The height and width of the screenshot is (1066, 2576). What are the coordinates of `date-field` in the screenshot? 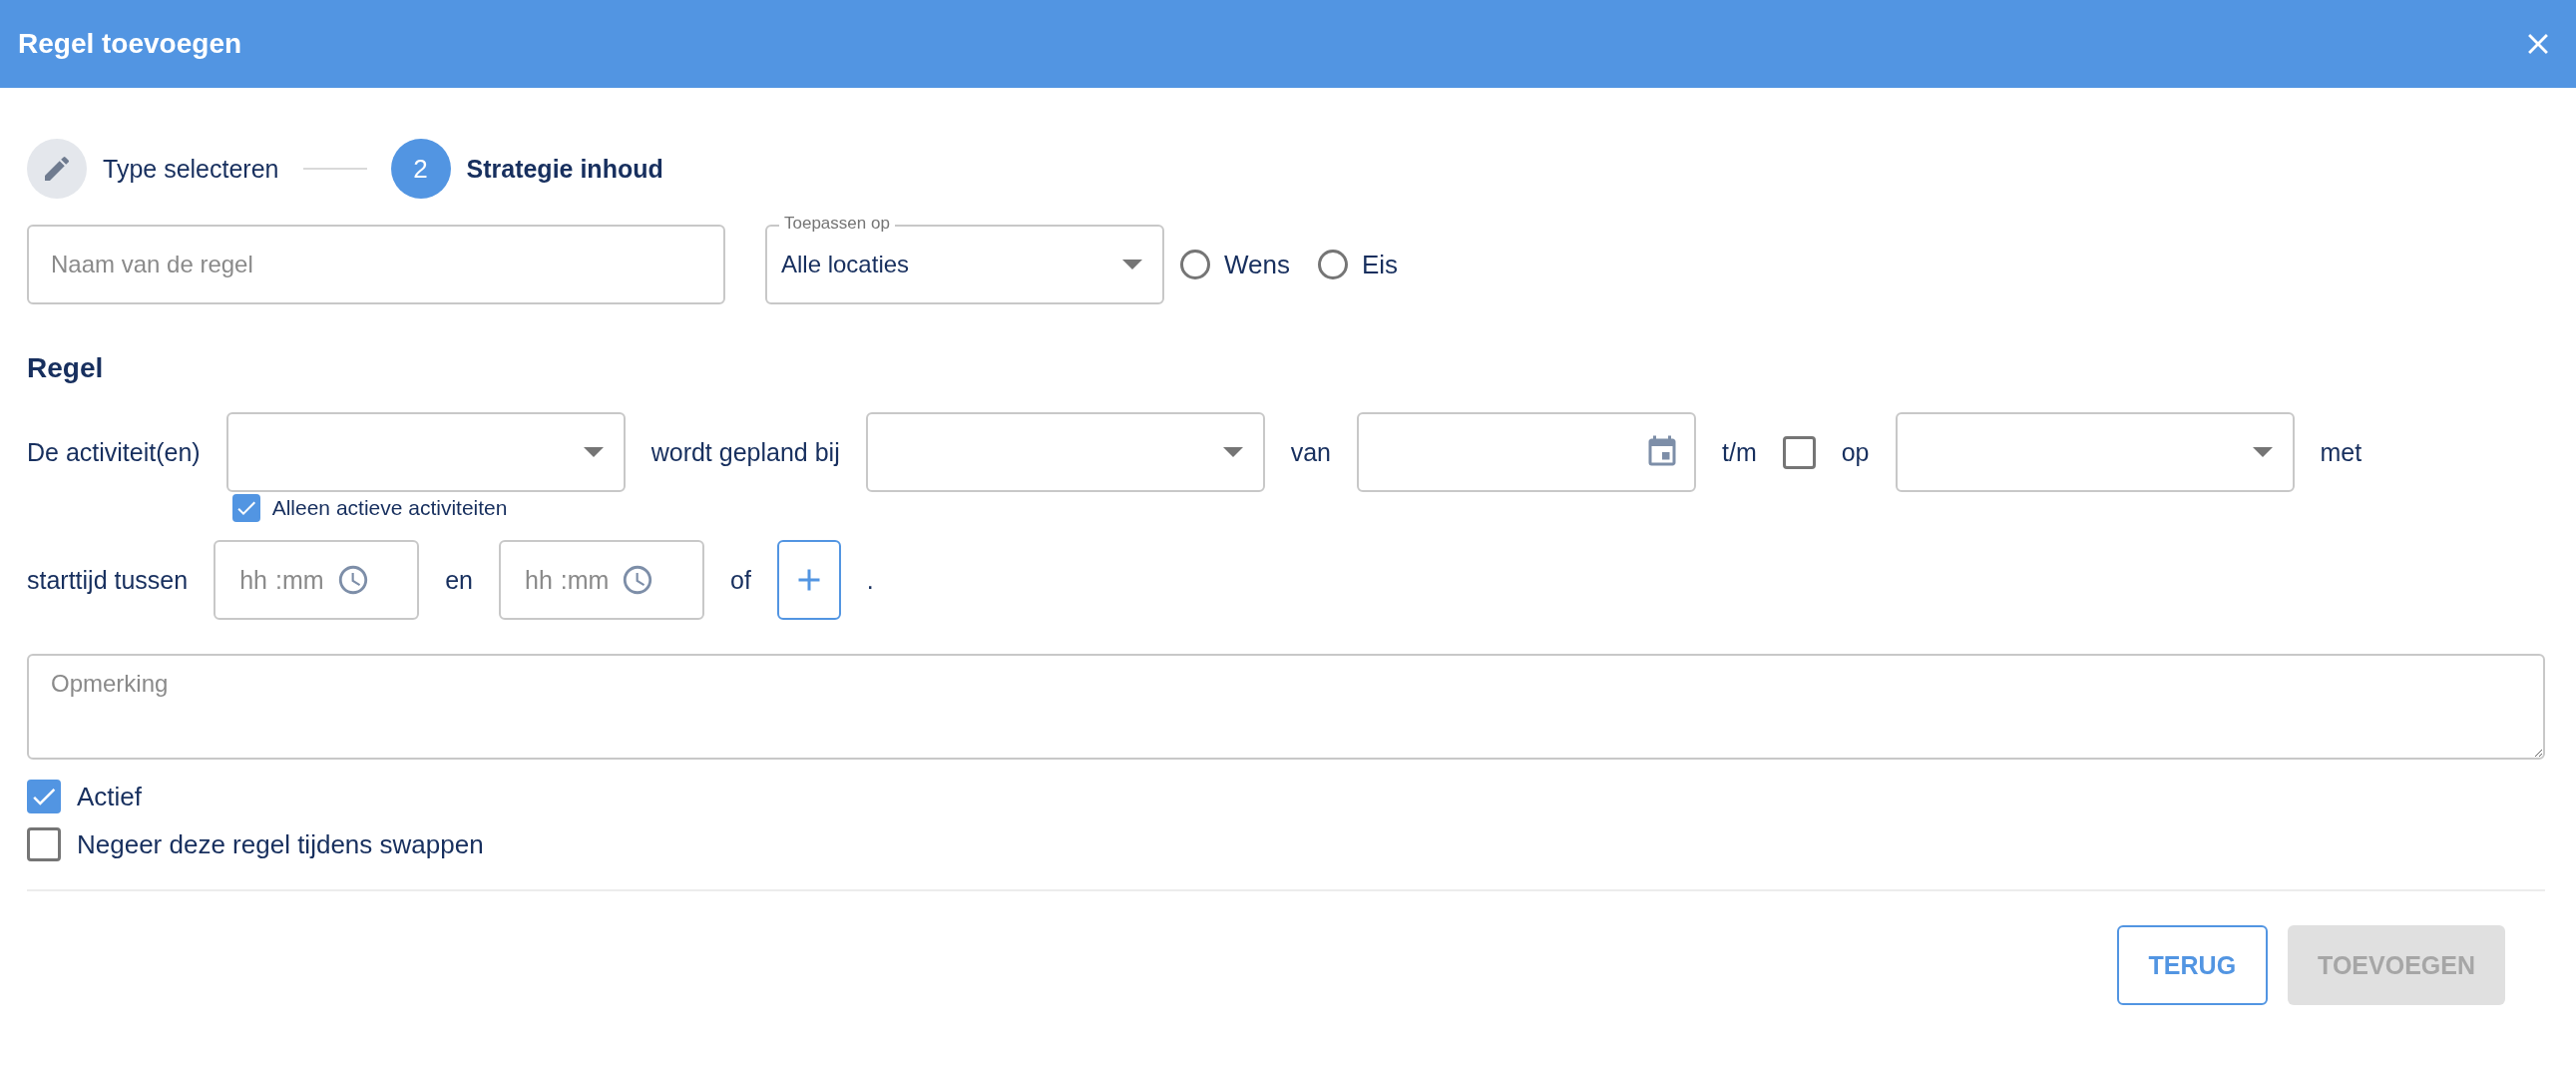 It's located at (1526, 452).